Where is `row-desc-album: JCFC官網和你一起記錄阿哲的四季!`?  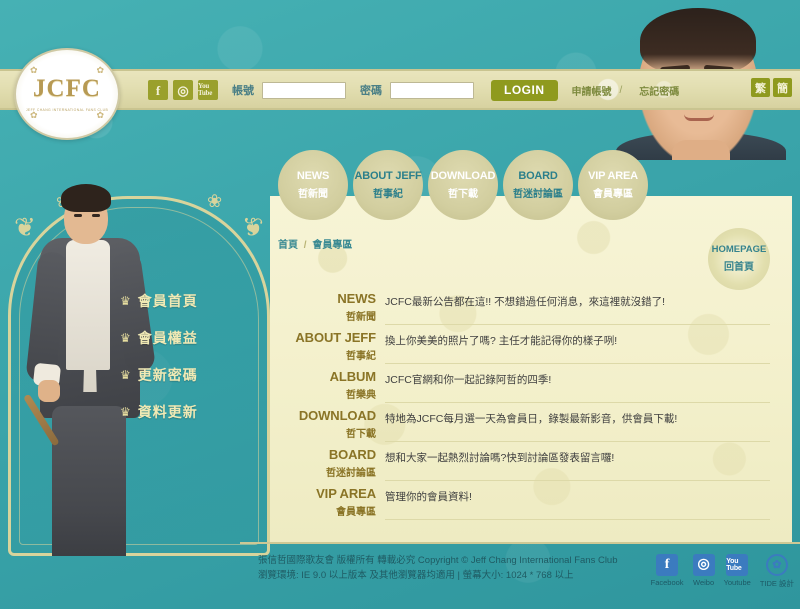
row-desc-album: JCFC官網和你一起記錄阿哲的四季! is located at coordinates (577, 386).